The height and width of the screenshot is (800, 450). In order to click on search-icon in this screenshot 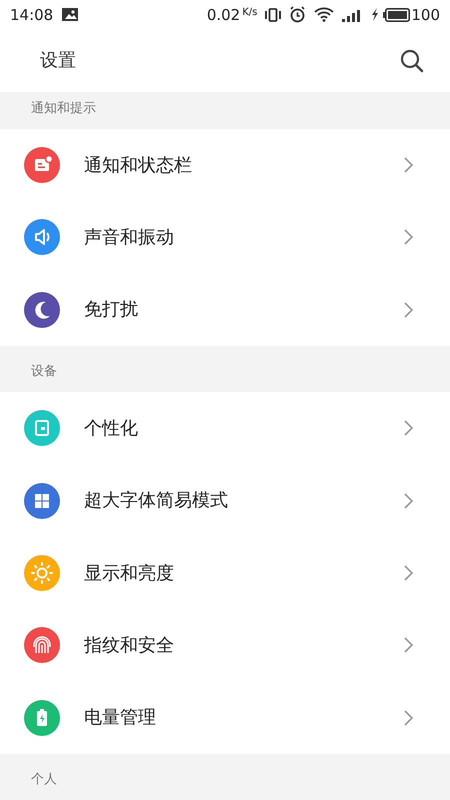, I will do `click(412, 60)`.